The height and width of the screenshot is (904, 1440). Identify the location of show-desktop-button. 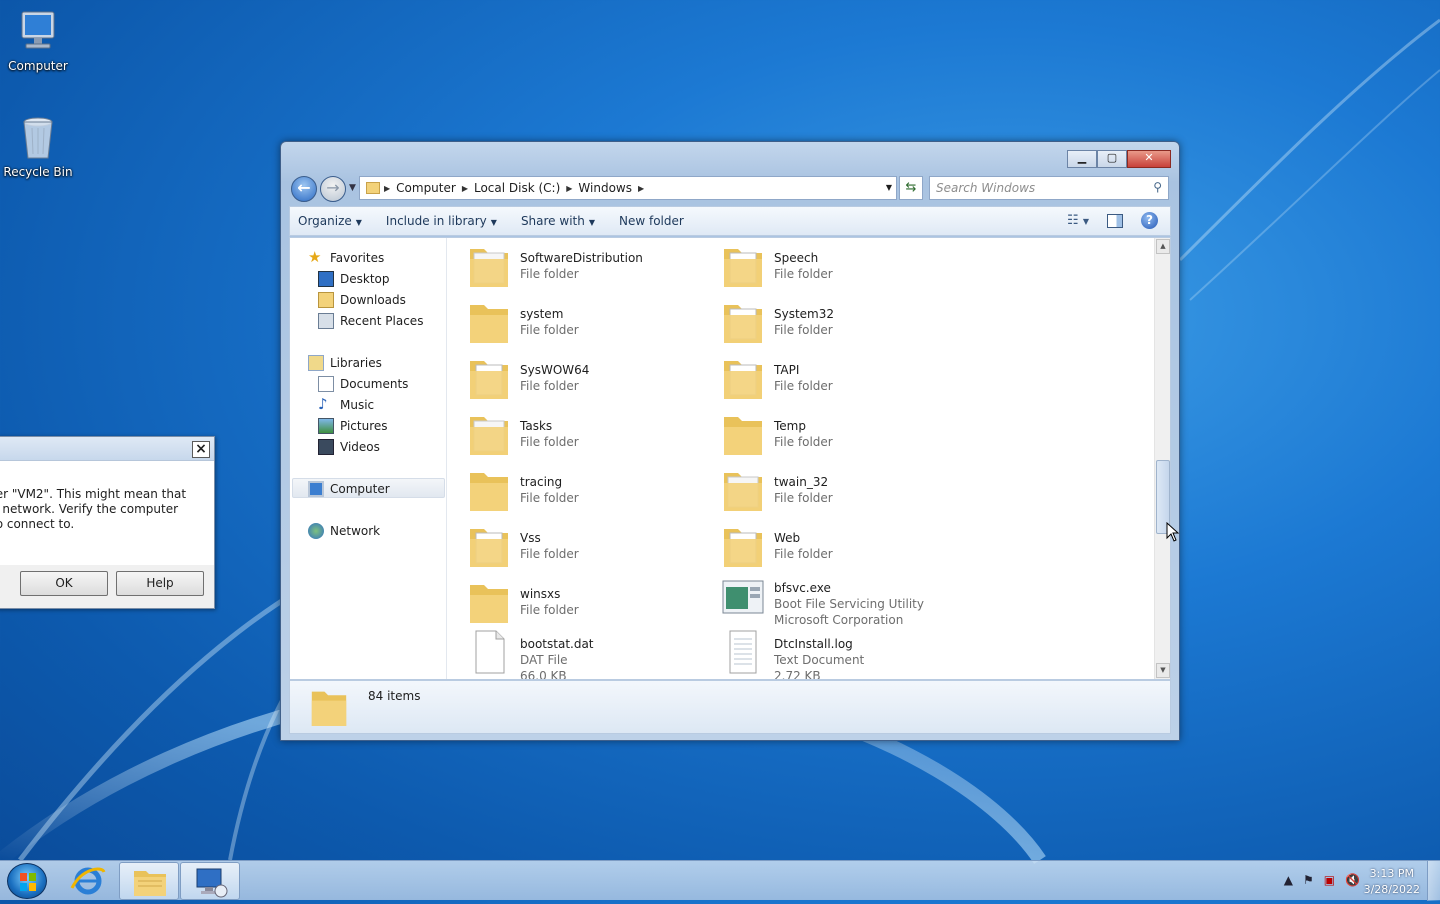
(1433, 881).